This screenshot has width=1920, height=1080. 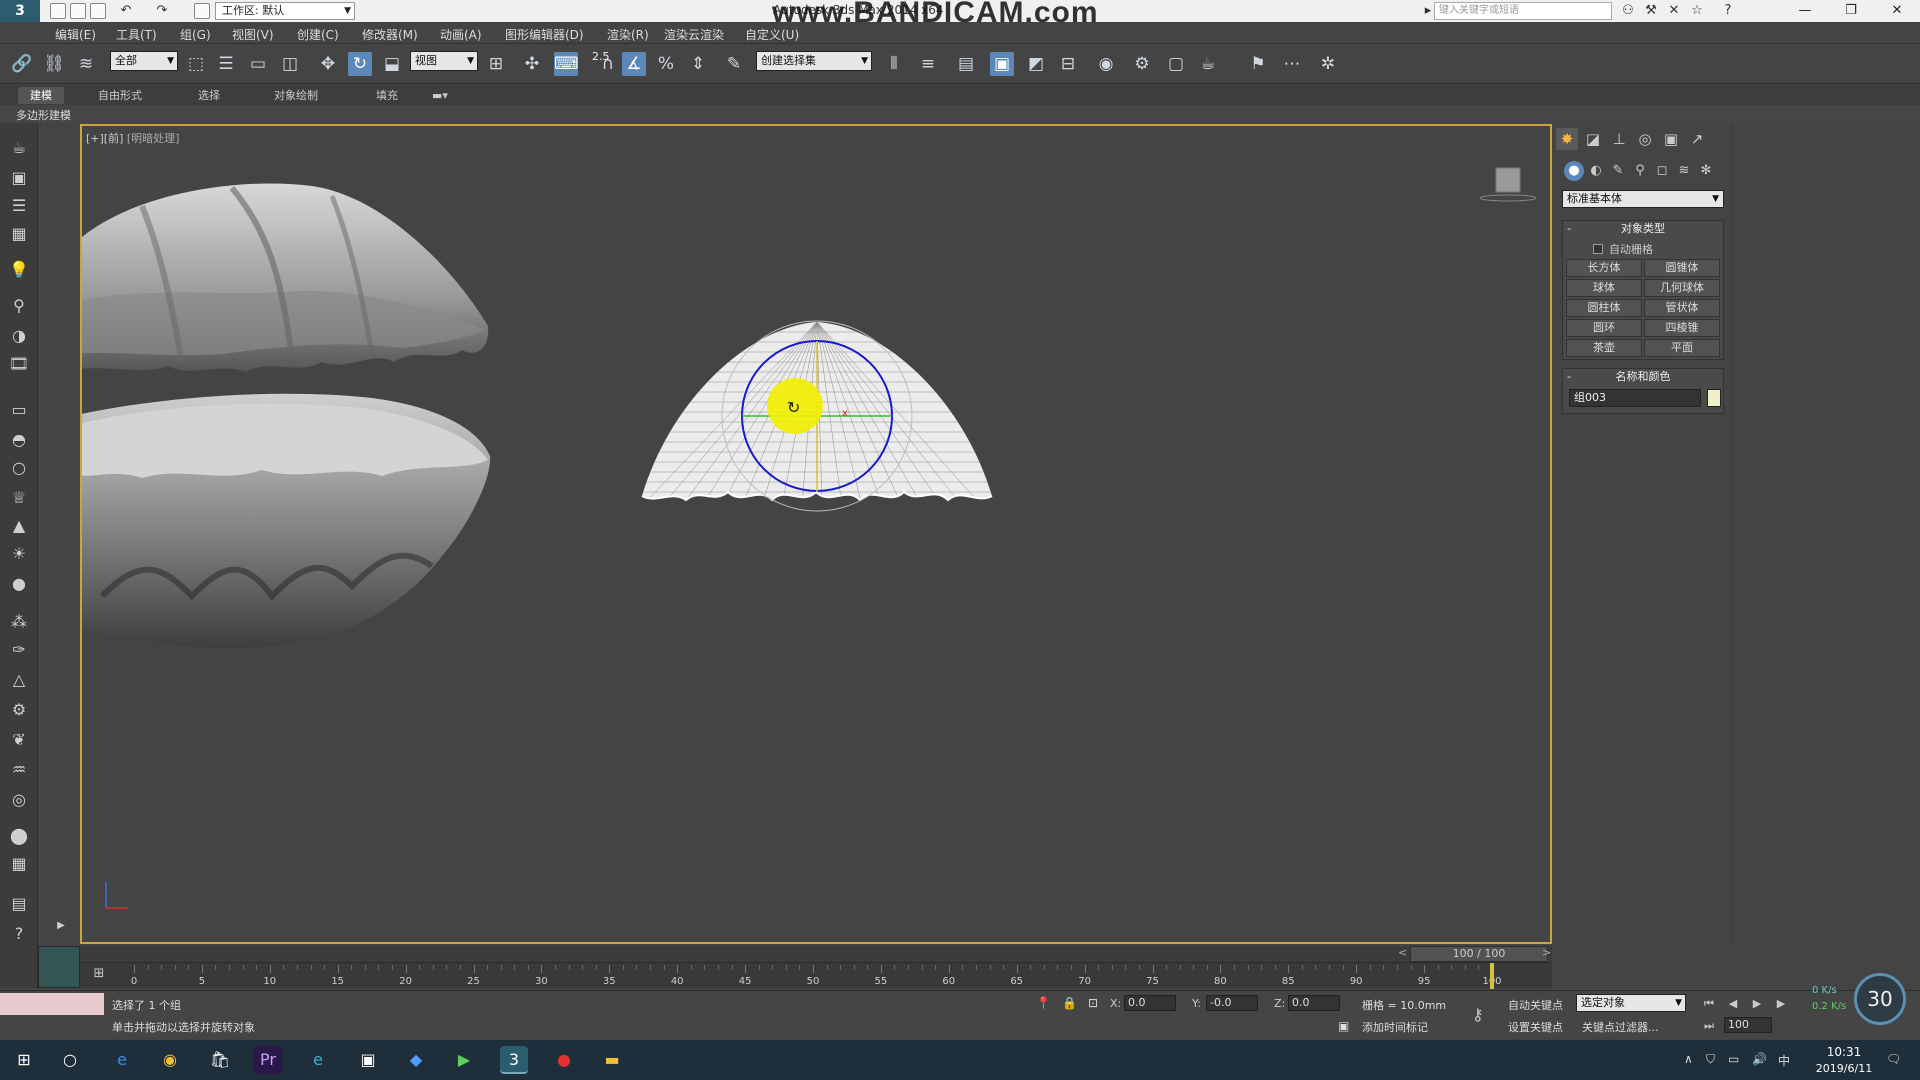 What do you see at coordinates (1328, 64) in the screenshot?
I see `custom-particle-icon: ✲` at bounding box center [1328, 64].